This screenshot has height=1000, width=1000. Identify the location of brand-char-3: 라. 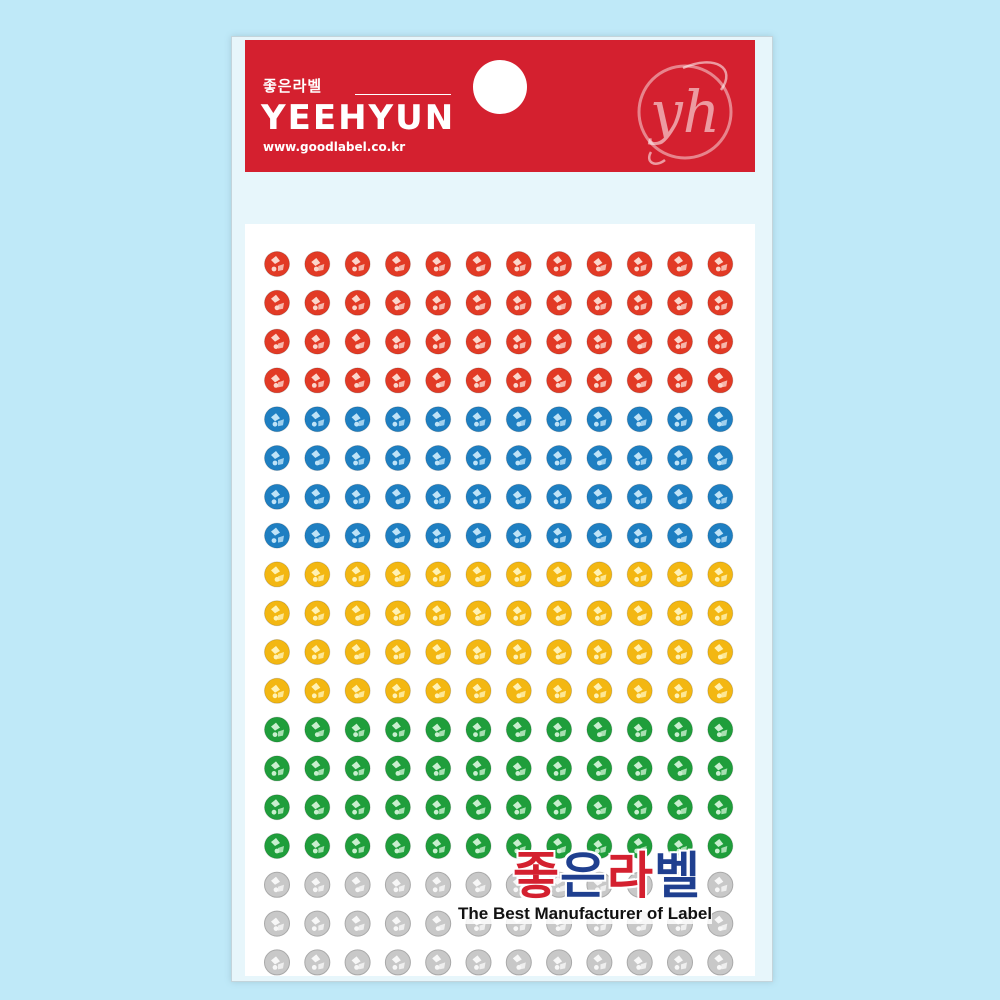
(630, 876).